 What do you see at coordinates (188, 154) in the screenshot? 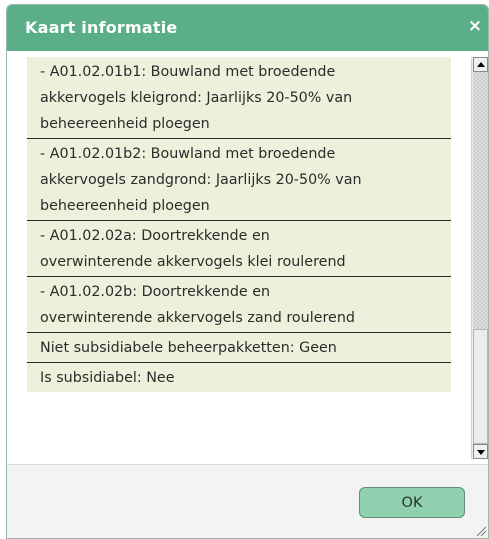
I see `list-item-line: - A01.02.01b2: Bouwland met broedende` at bounding box center [188, 154].